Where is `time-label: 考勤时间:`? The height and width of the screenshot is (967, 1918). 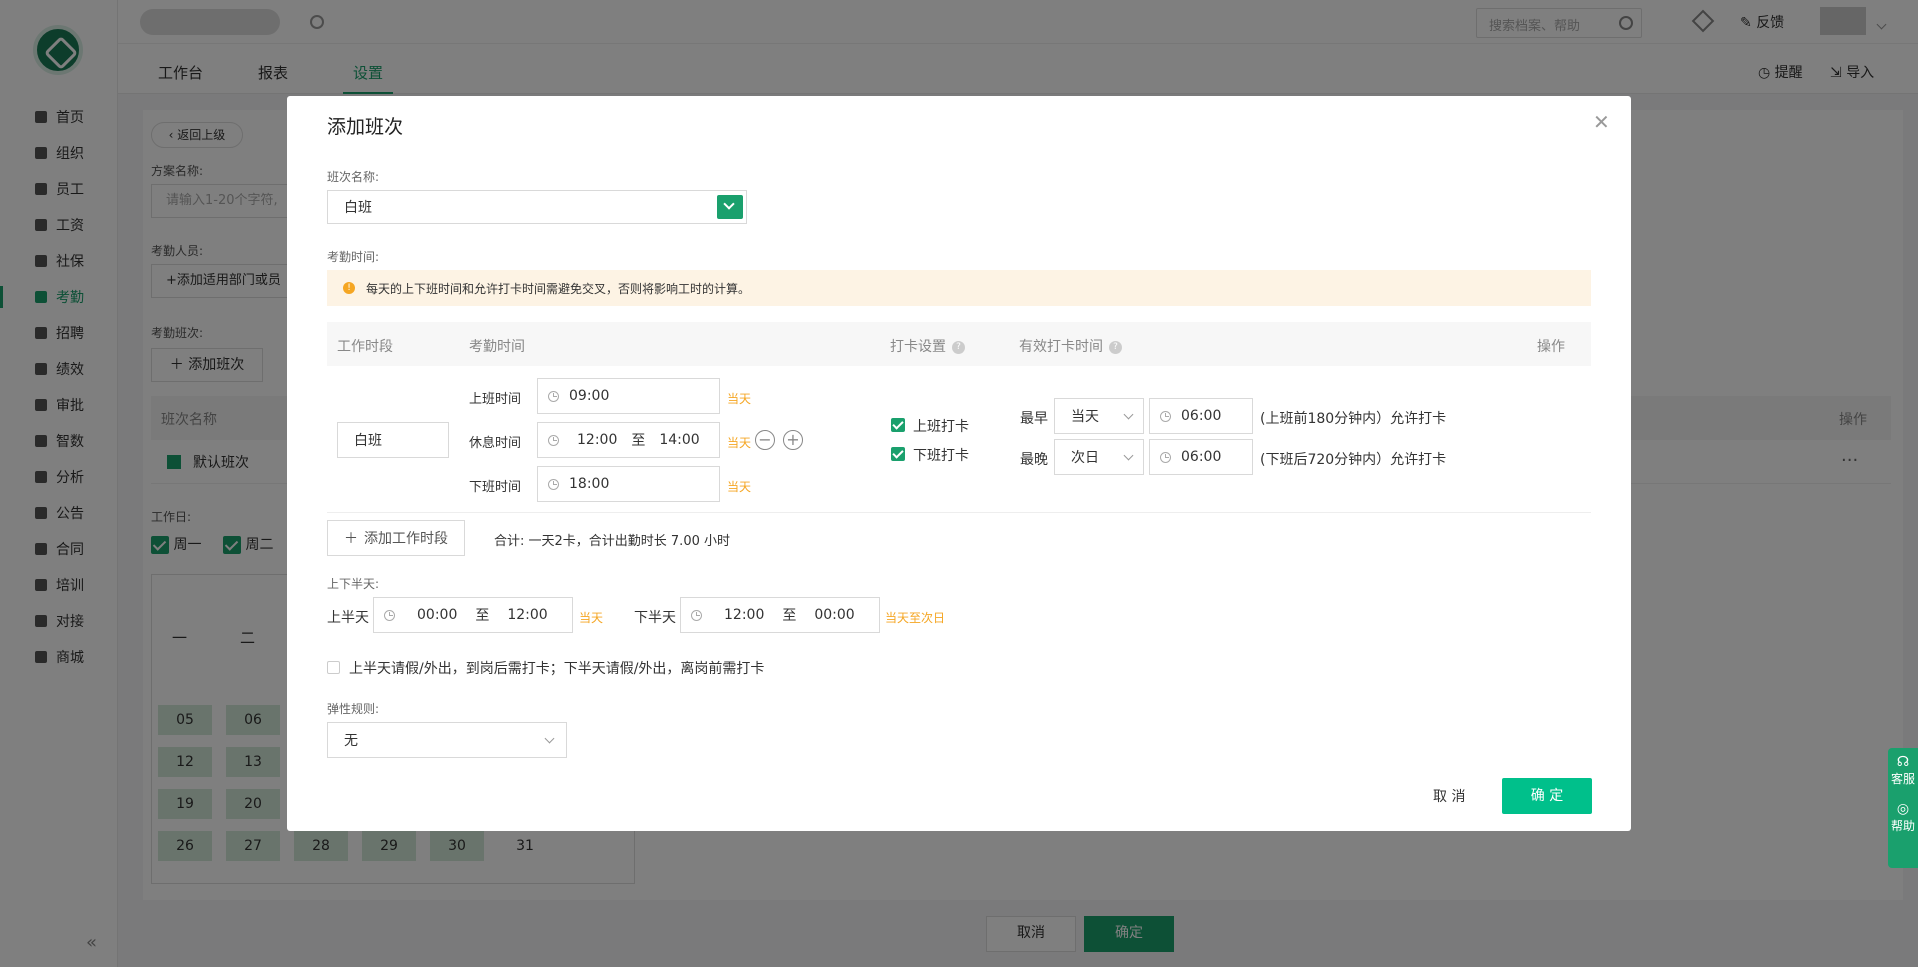
time-label: 考勤时间: is located at coordinates (353, 257).